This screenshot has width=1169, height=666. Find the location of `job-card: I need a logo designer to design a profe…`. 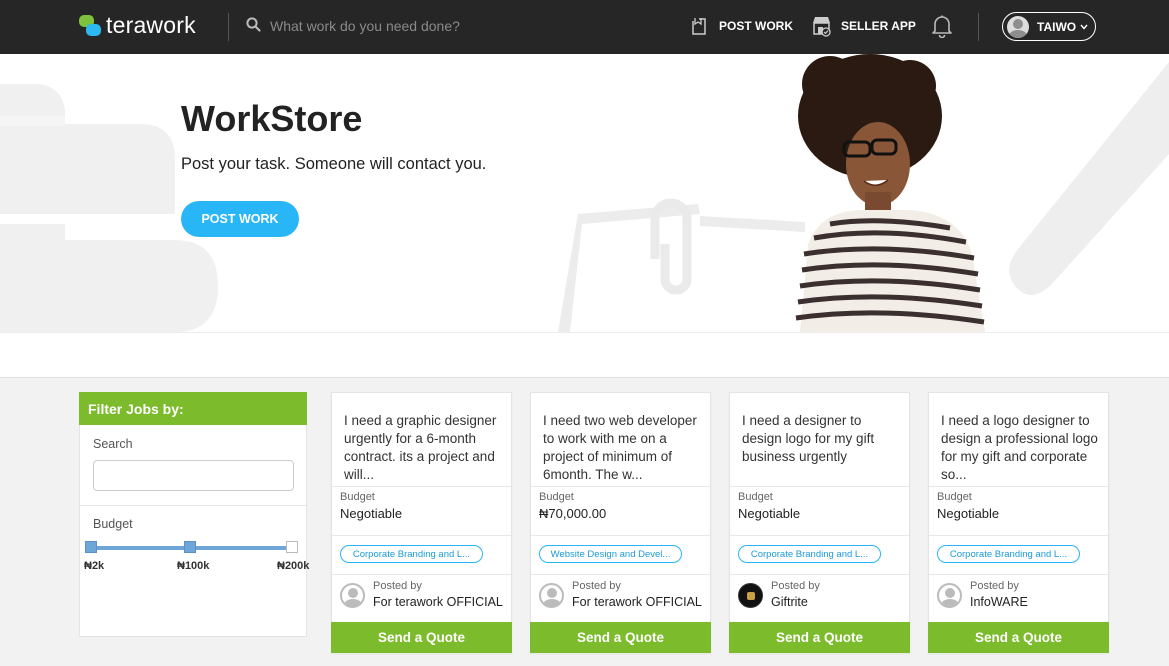

job-card: I need a logo designer to design a profe… is located at coordinates (1018, 522).